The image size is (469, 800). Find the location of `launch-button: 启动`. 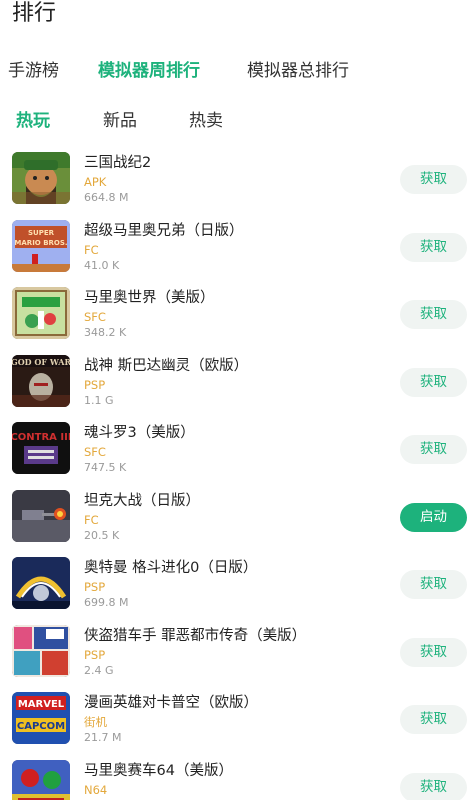

launch-button: 启动 is located at coordinates (433, 517).